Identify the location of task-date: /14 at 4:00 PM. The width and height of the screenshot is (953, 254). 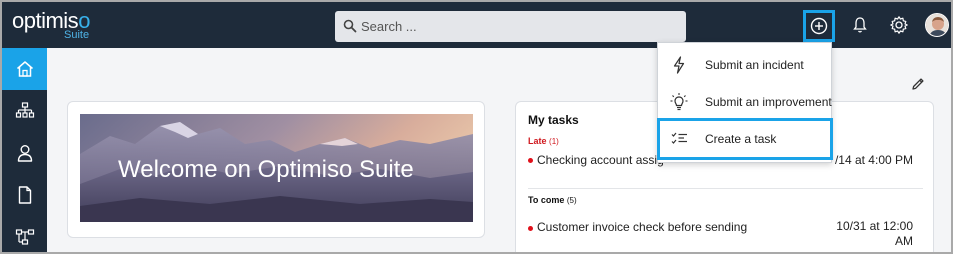
(873, 160).